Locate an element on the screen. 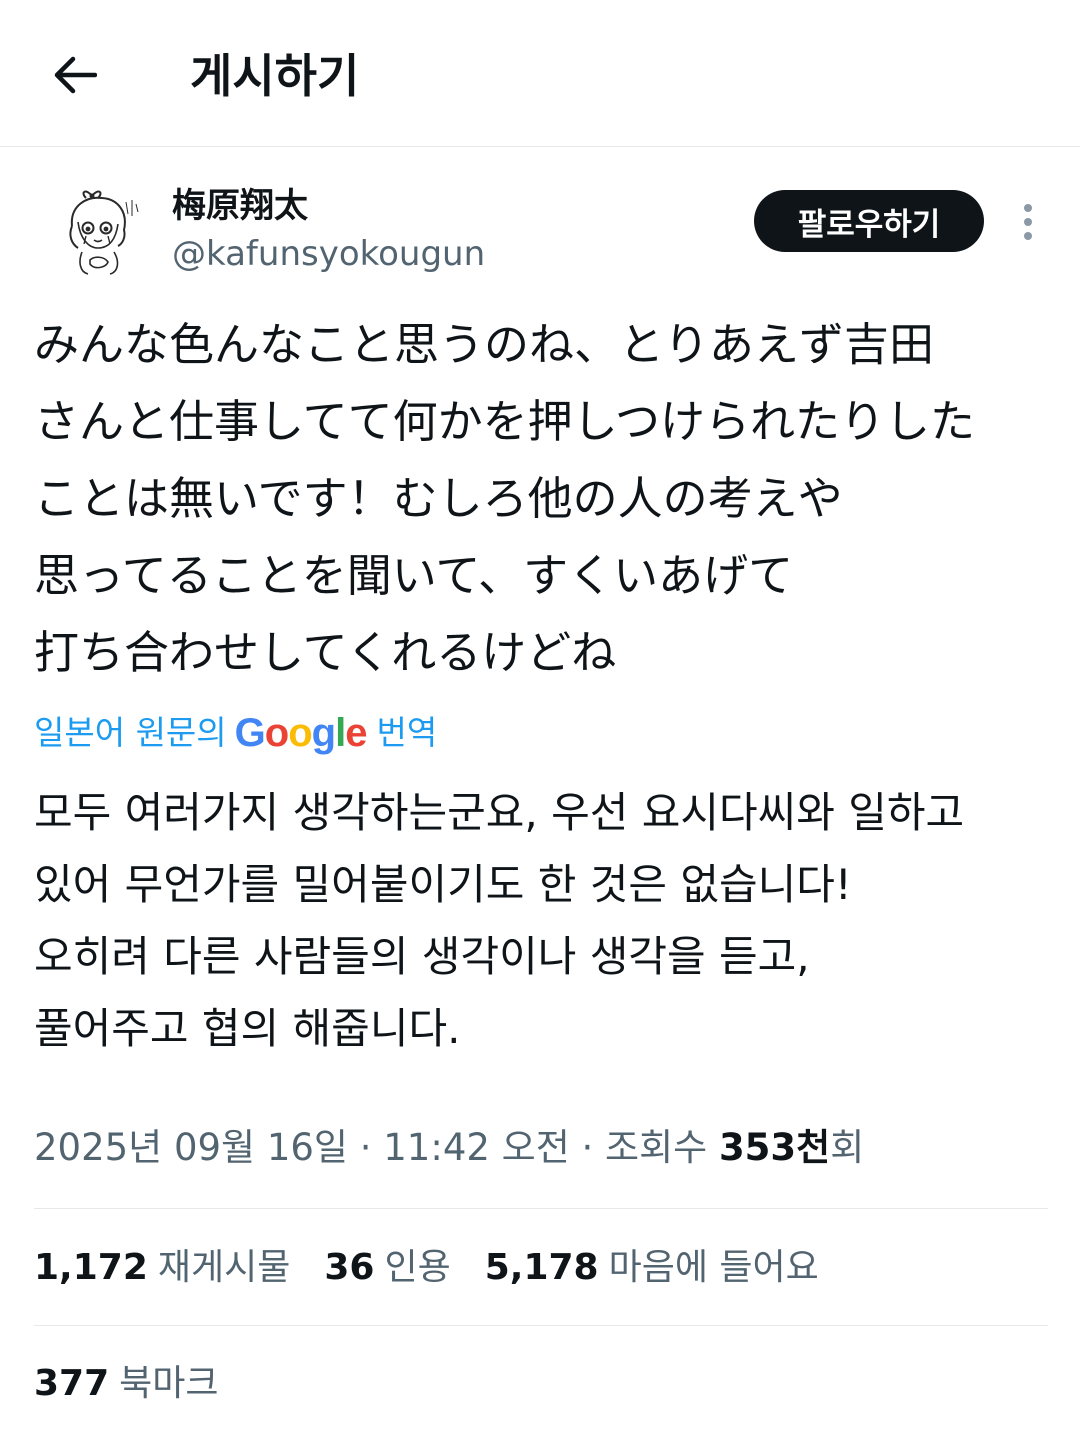 This screenshot has width=1080, height=1442. reposts-stat: 1,172 재게시물 is located at coordinates (162, 1268).